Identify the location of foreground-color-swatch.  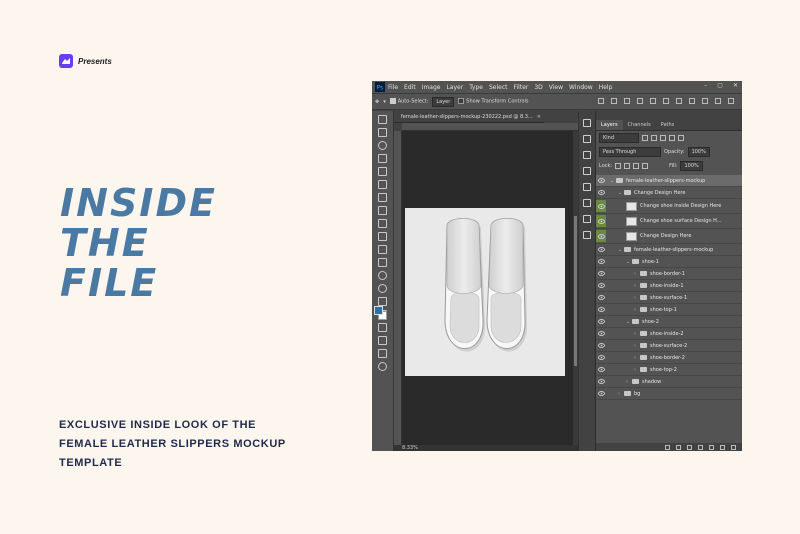
(378, 310).